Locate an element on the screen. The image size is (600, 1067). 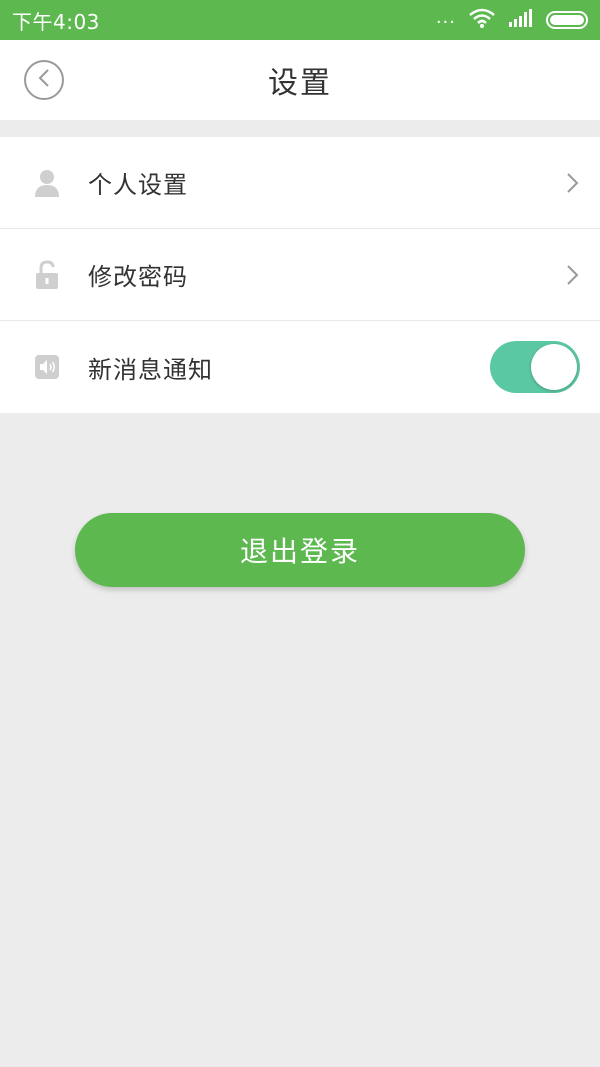
logout-button: 退出登录 is located at coordinates (300, 550).